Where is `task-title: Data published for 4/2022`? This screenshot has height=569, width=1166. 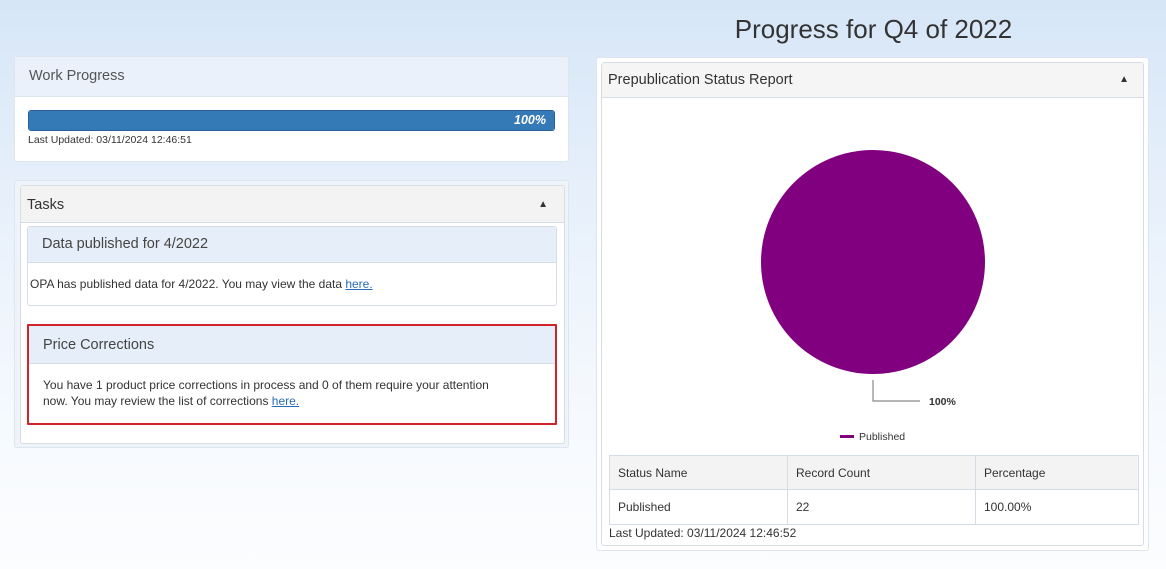 task-title: Data published for 4/2022 is located at coordinates (292, 245).